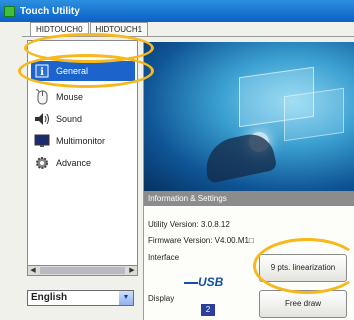 This screenshot has width=354, height=320. Describe the element at coordinates (314, 114) in the screenshot. I see `banner-screen` at that location.